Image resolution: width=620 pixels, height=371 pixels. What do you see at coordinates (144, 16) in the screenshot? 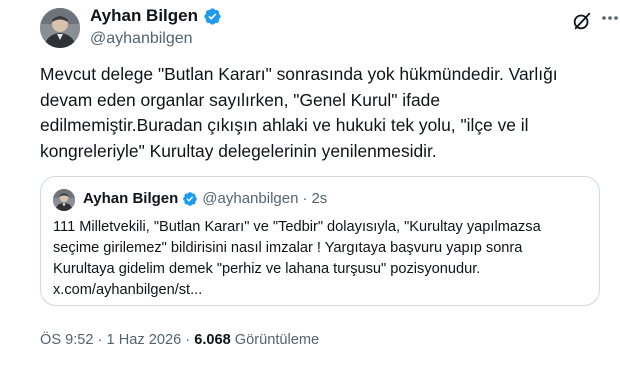
I see `author-name: Ayhan Bilgen` at bounding box center [144, 16].